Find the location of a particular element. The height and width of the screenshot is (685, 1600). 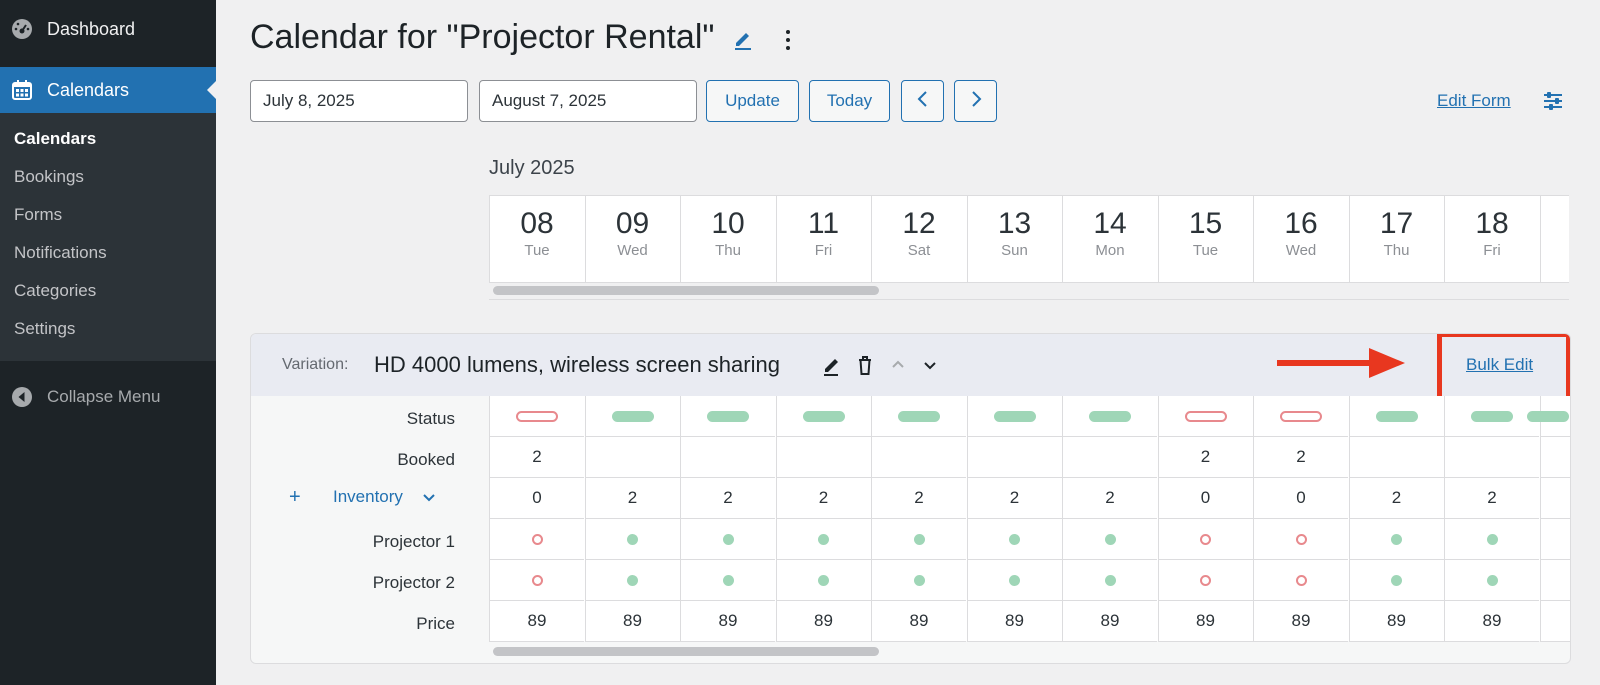

menu-calendars: Calendars is located at coordinates (108, 90).